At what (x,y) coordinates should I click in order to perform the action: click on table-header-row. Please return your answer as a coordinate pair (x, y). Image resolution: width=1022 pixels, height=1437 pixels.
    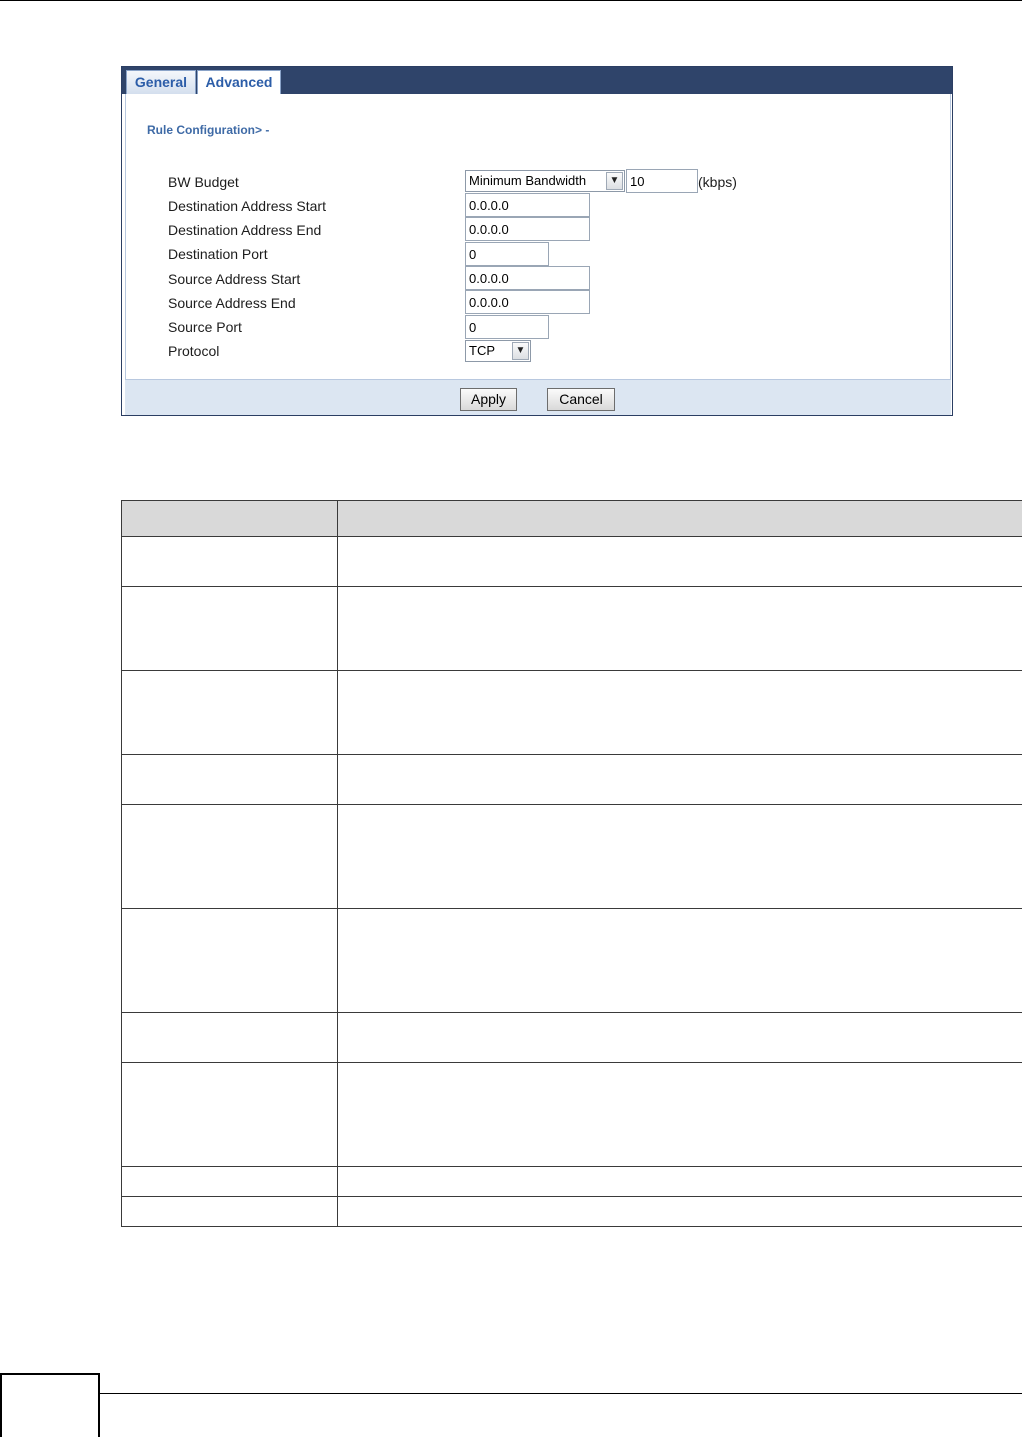
    Looking at the image, I should click on (571, 518).